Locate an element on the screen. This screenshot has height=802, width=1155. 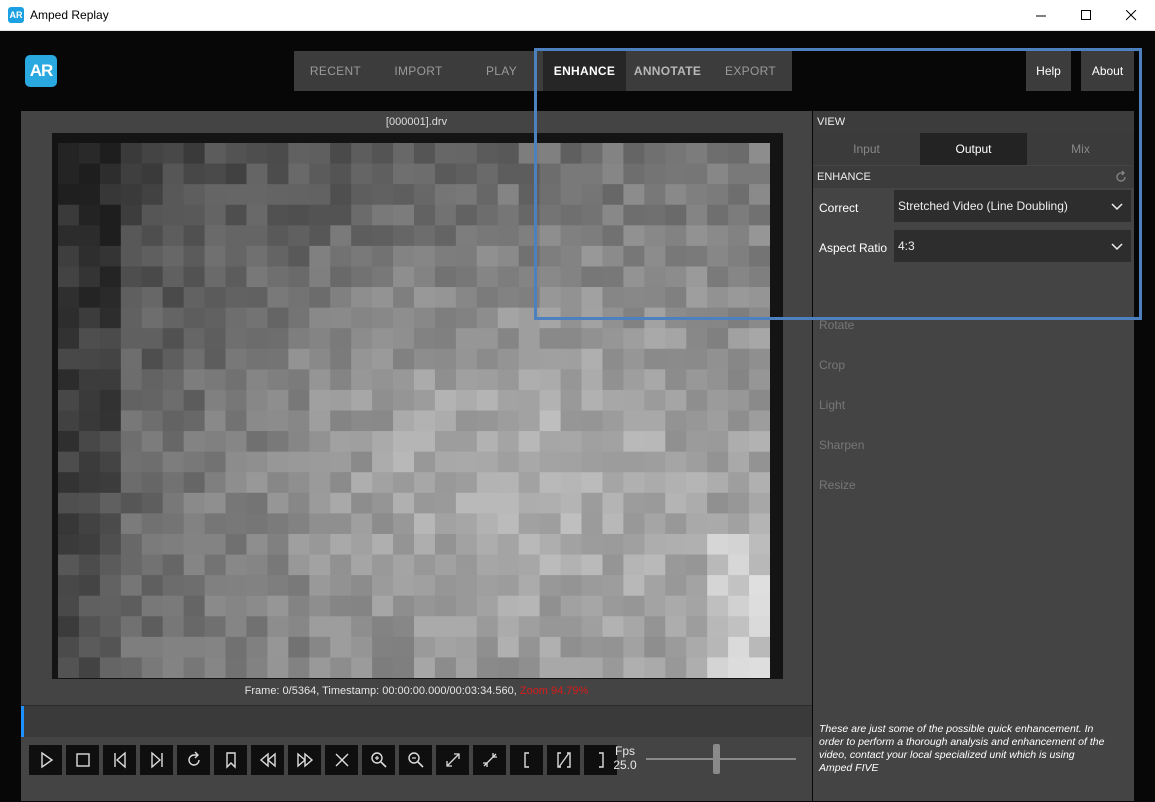
minimize-icon is located at coordinates (1040, 16).